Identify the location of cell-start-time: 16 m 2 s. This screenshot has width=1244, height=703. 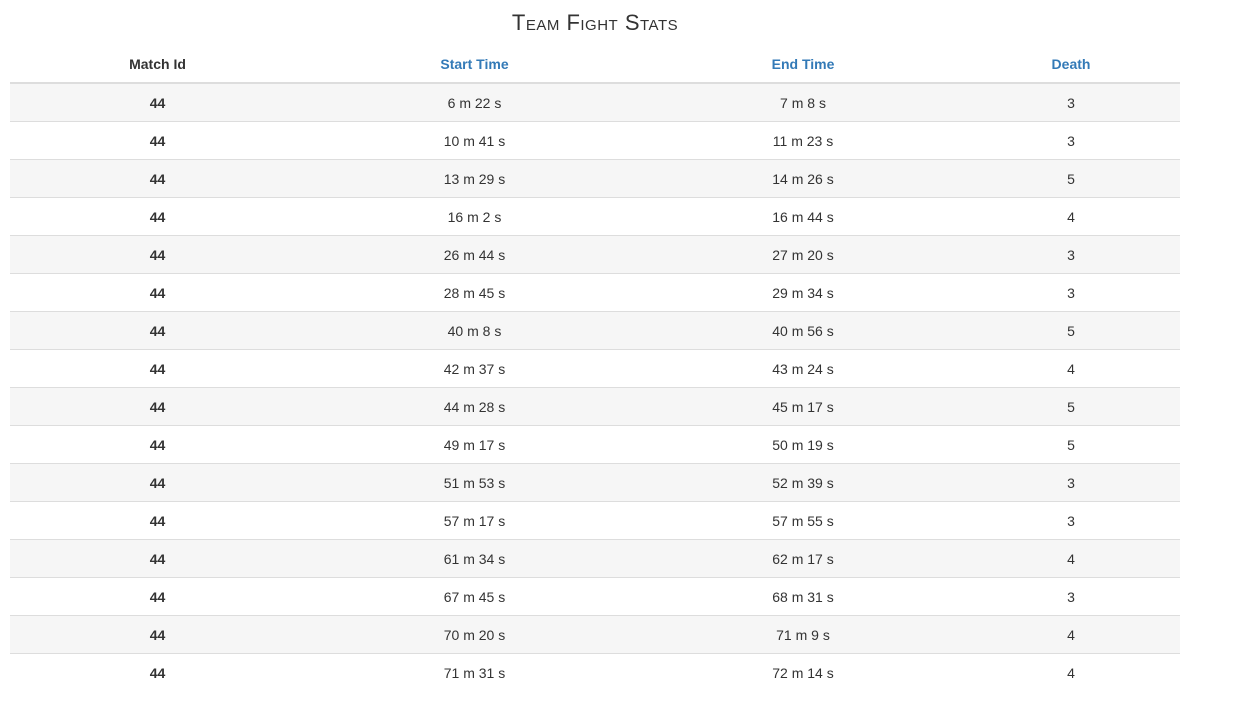
(474, 216).